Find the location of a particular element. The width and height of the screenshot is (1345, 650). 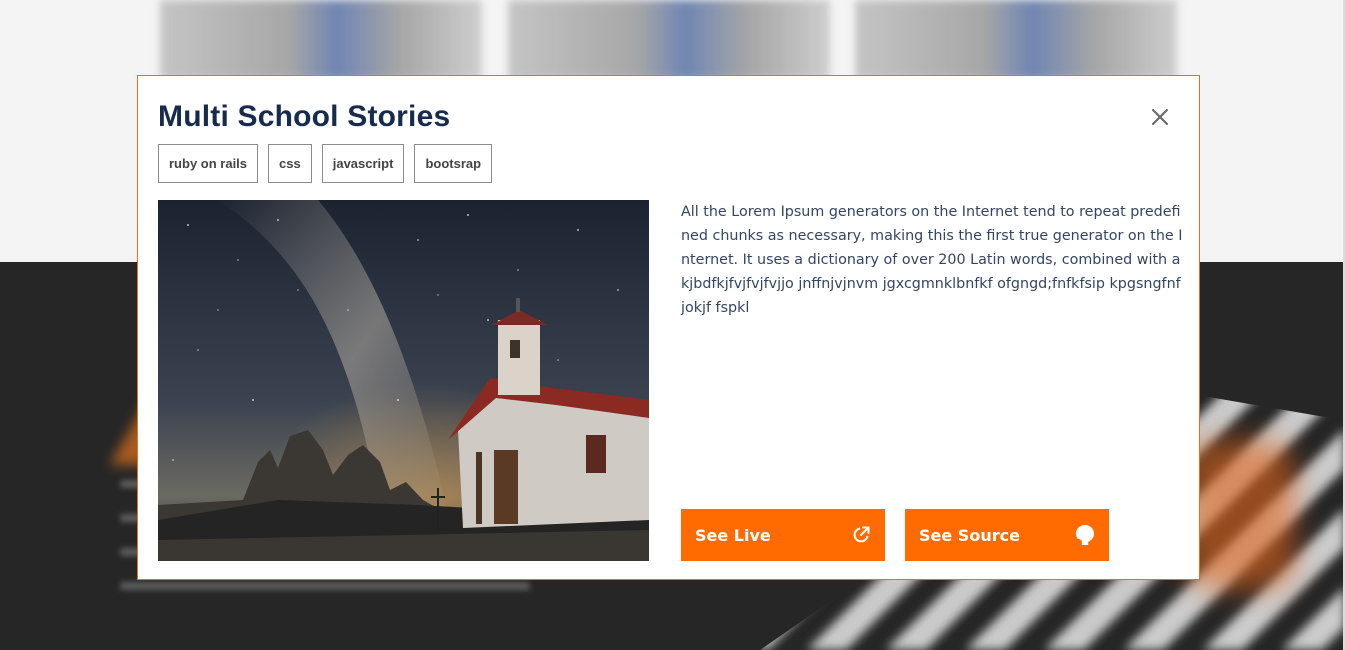

tech-tag: css is located at coordinates (290, 163).